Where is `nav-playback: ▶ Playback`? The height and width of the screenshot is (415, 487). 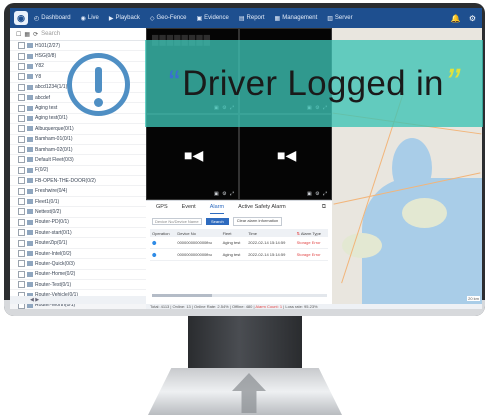
nav-playback: ▶ Playback is located at coordinates (124, 18).